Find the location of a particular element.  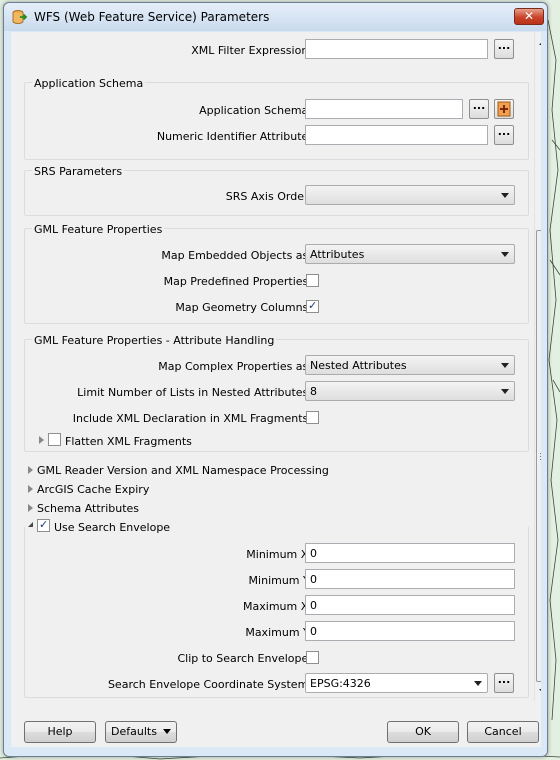

title-bar: WFS (Web Feature Service) Parameters ✕ is located at coordinates (275, 17).